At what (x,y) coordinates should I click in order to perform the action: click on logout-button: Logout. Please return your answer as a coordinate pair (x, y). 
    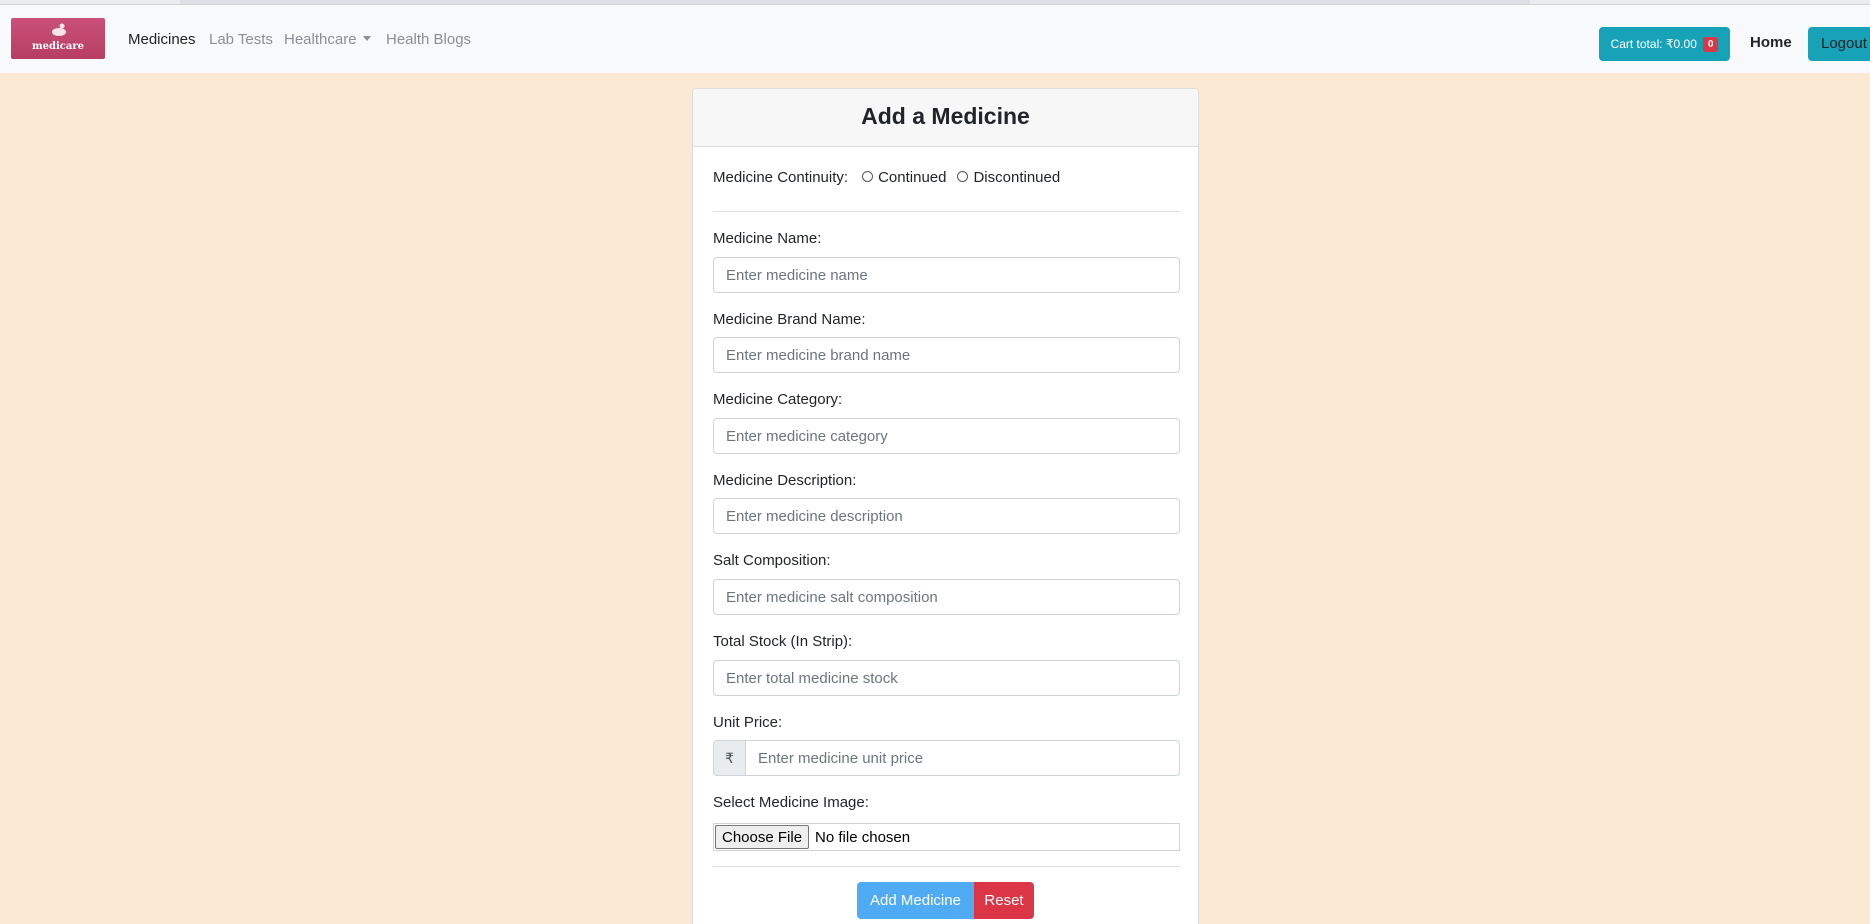
    Looking at the image, I should click on (1839, 44).